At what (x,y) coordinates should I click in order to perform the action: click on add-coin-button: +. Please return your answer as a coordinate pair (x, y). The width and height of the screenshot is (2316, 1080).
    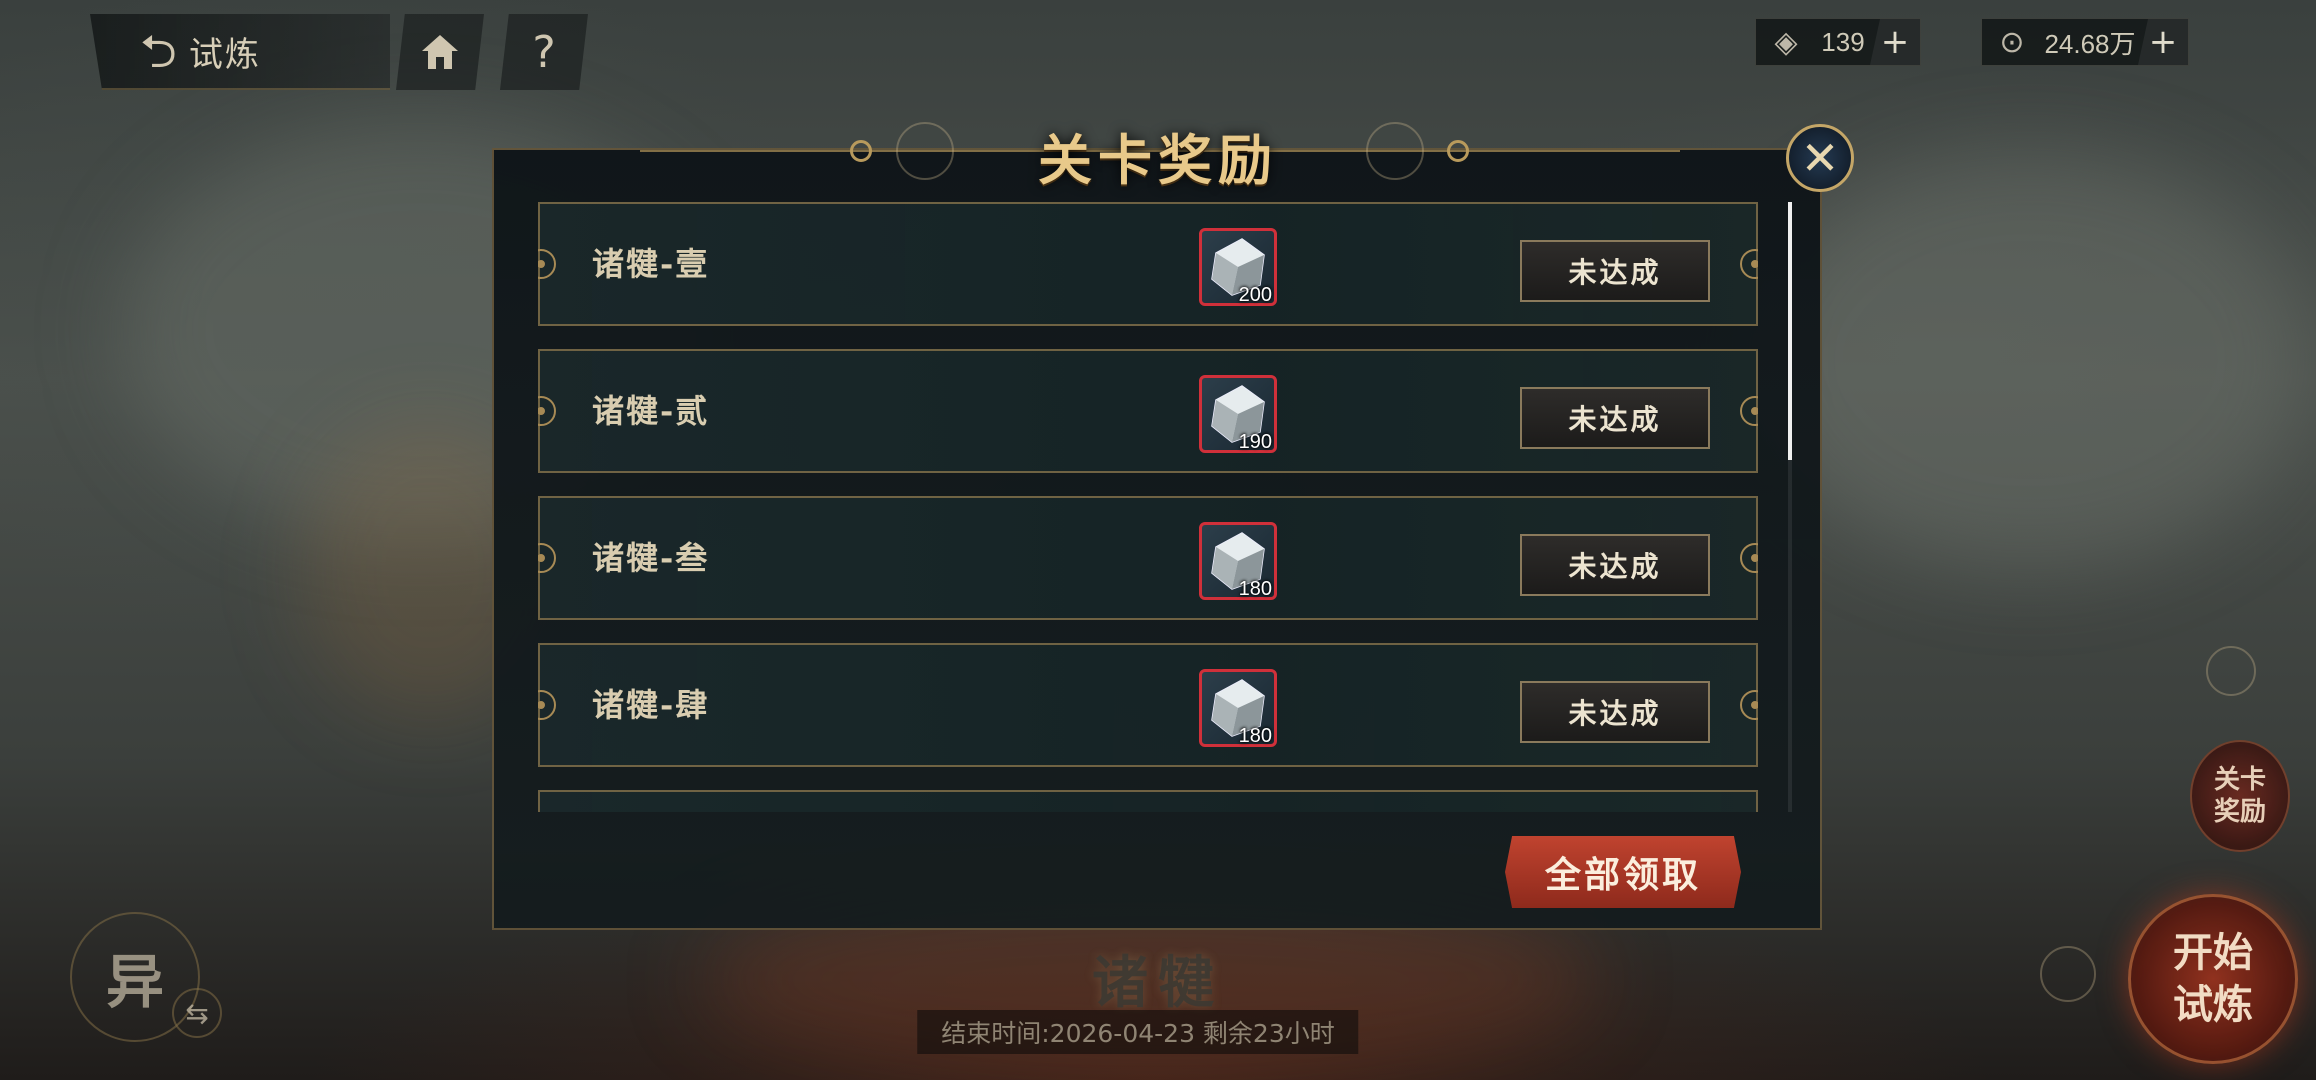
    Looking at the image, I should click on (2163, 42).